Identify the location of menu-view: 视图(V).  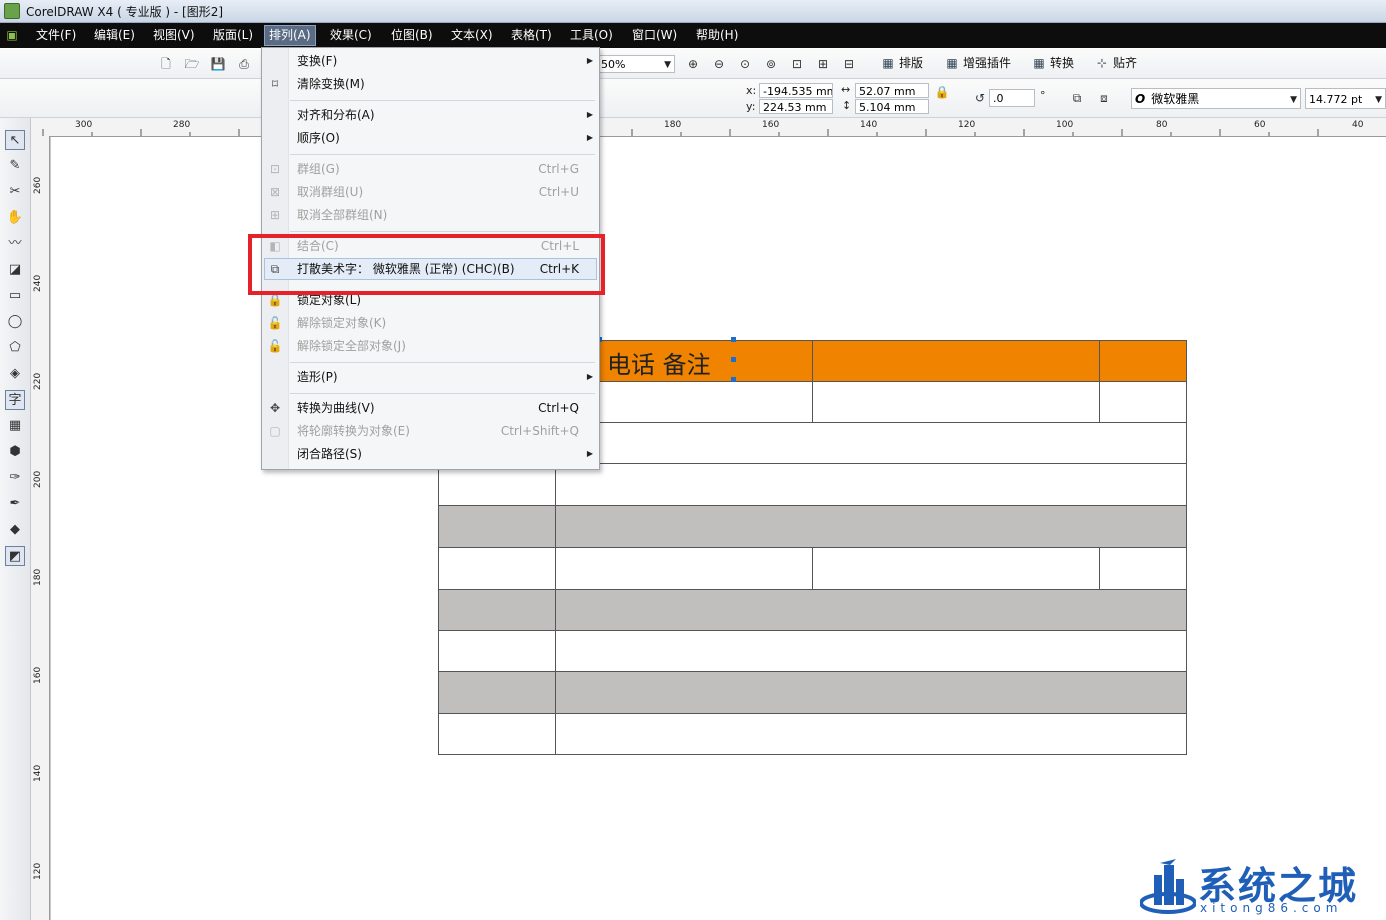
(174, 35).